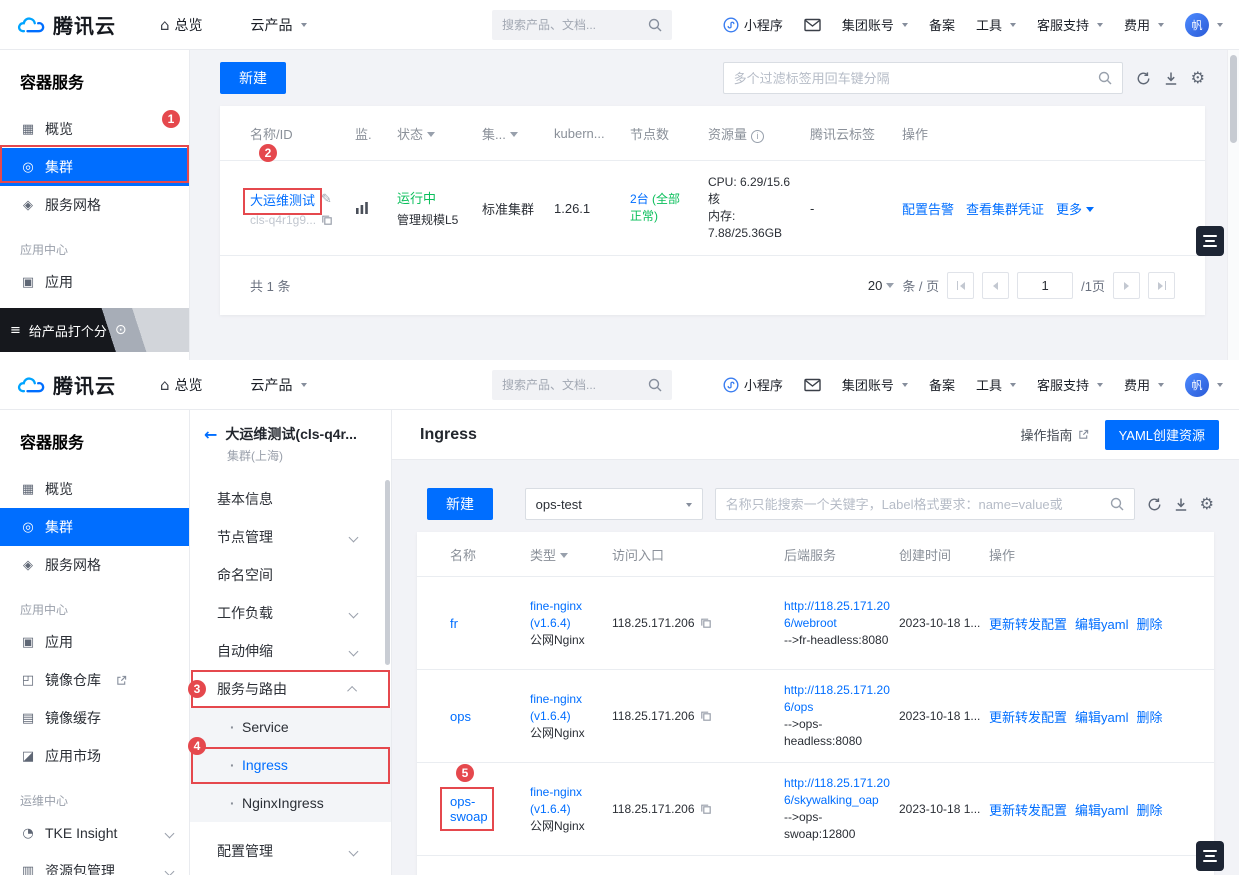  I want to click on subnav-item-workload: 工作负载, so click(290, 613).